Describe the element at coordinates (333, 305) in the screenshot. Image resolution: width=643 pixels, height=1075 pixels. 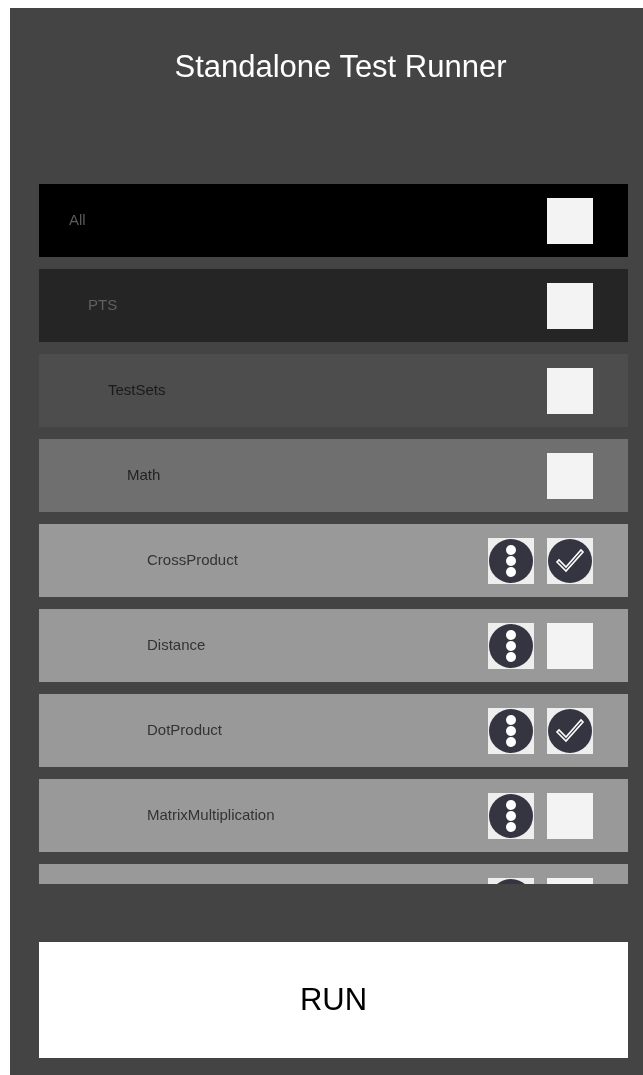
I see `tree-row: PTS` at that location.